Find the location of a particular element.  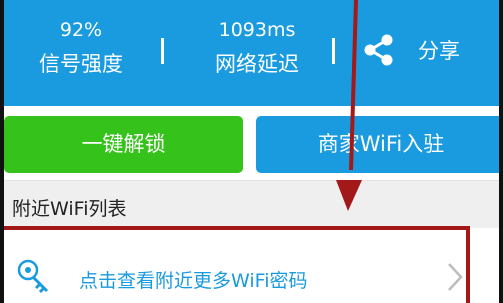

one-click-unlock-button: 一键解锁 is located at coordinates (123, 144).